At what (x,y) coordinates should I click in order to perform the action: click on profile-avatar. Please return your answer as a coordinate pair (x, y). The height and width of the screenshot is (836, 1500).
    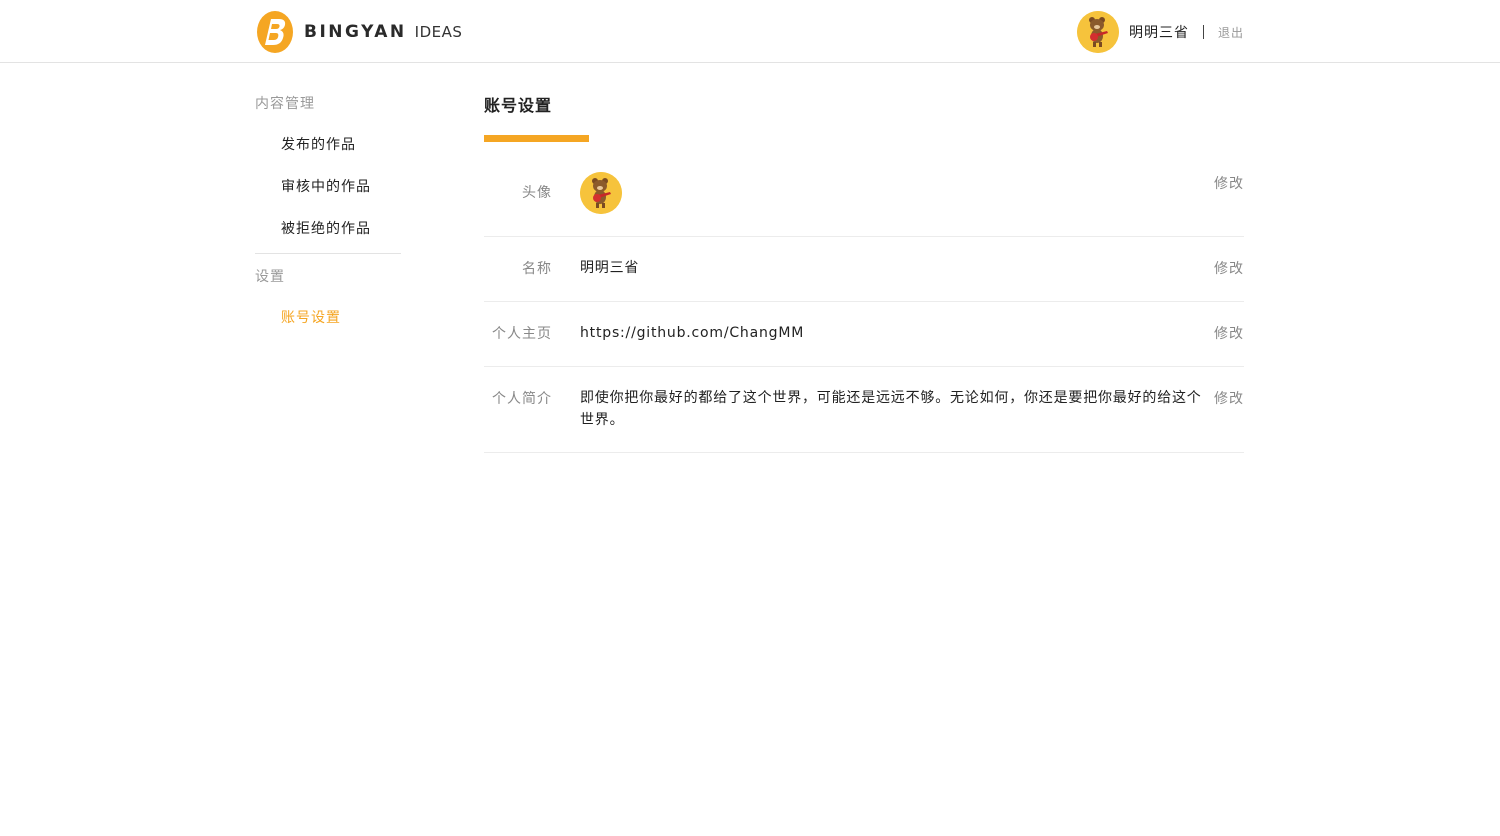
    Looking at the image, I should click on (601, 193).